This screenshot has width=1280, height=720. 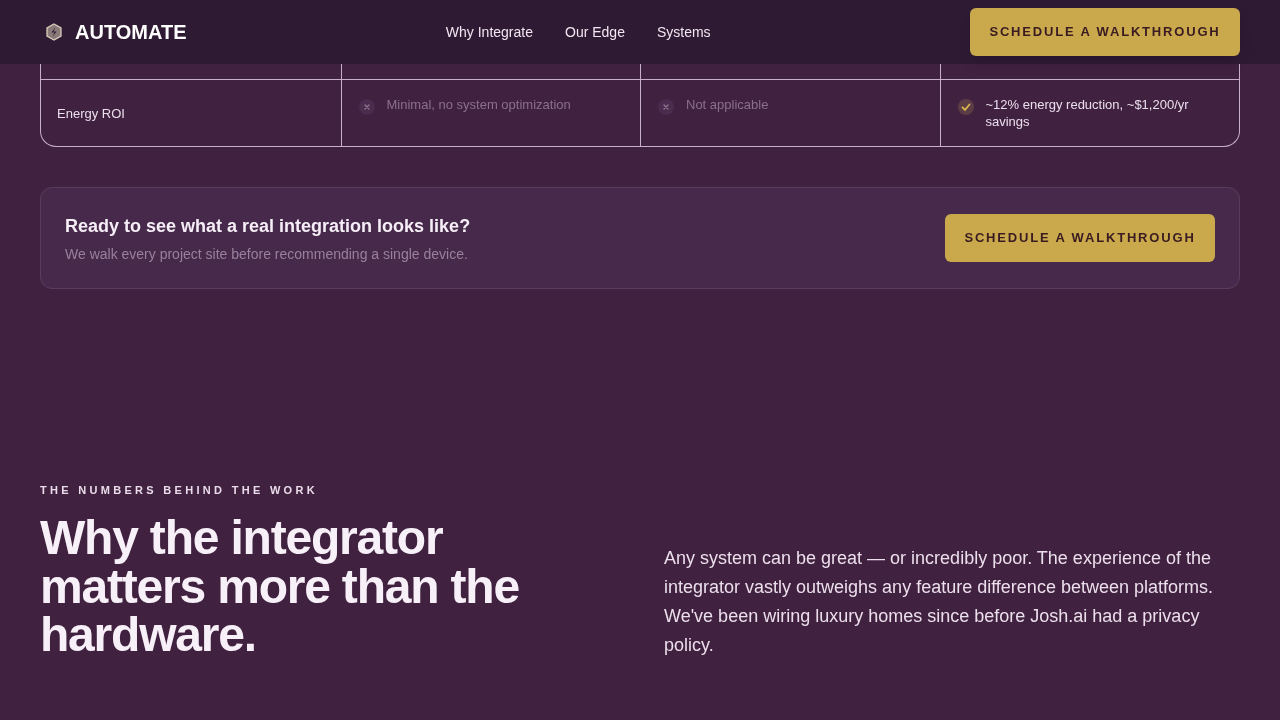 What do you see at coordinates (1087, 113) in the screenshot?
I see `cell-text: ~12% energy reduction, ~$1,200/yr savings` at bounding box center [1087, 113].